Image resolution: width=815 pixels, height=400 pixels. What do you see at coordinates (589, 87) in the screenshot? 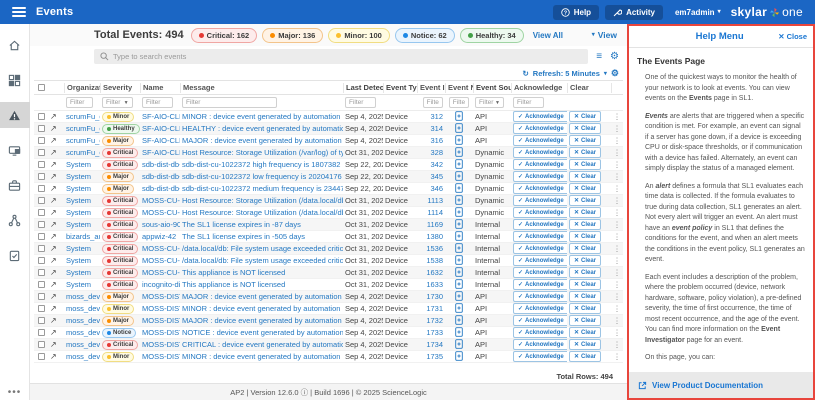
I see `column-header-clear: Clear` at bounding box center [589, 87].